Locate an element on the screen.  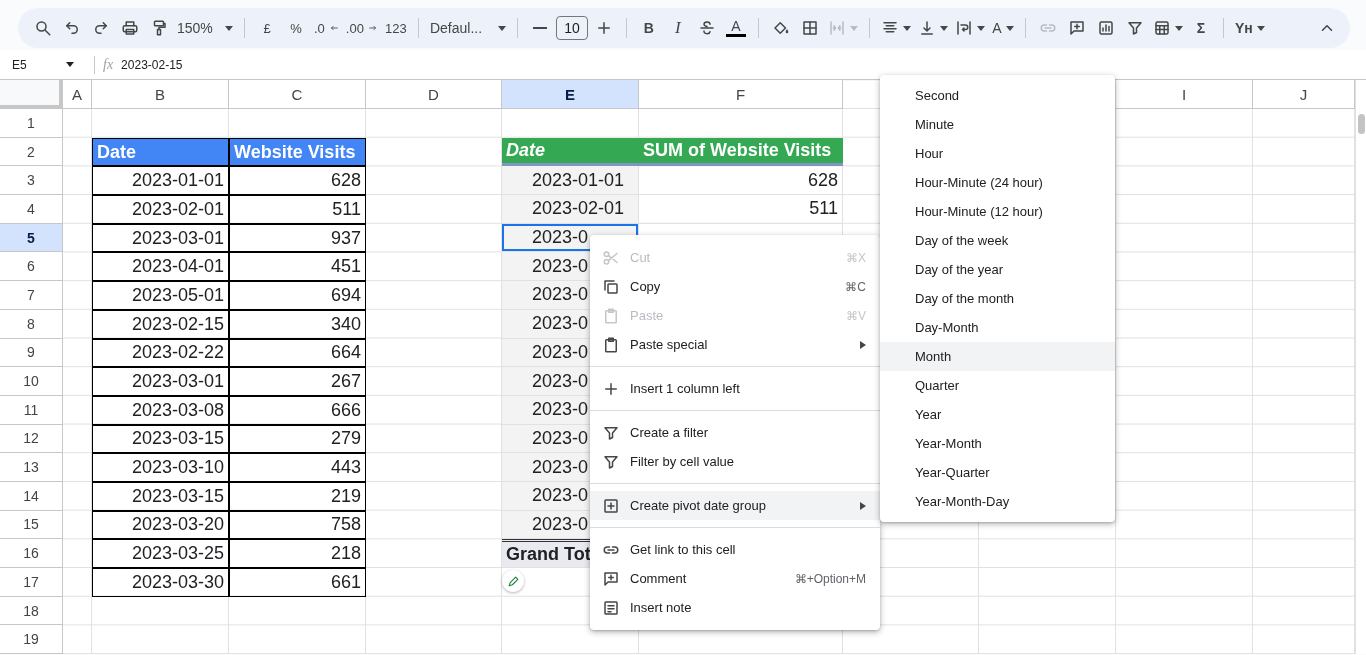
menu-item: Year is located at coordinates (997, 414).